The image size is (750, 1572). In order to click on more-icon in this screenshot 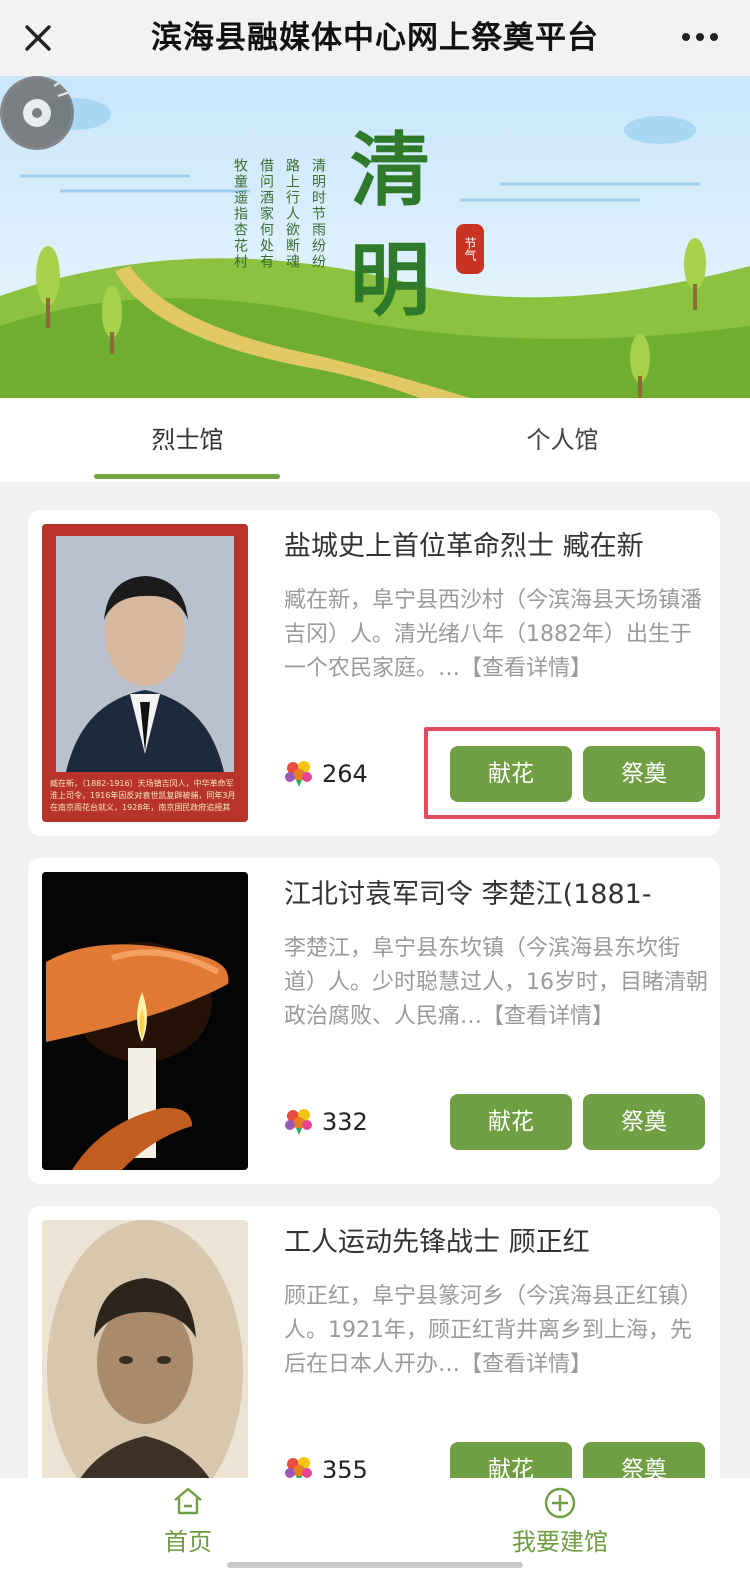, I will do `click(700, 37)`.